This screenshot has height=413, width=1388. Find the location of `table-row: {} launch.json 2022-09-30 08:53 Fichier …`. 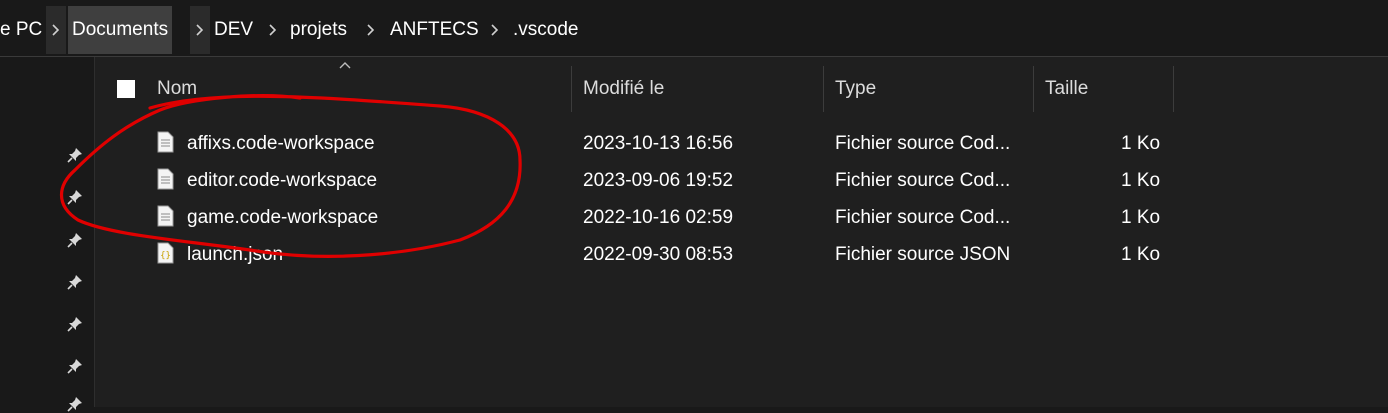

table-row: {} launch.json 2022-09-30 08:53 Fichier … is located at coordinates (741, 254).